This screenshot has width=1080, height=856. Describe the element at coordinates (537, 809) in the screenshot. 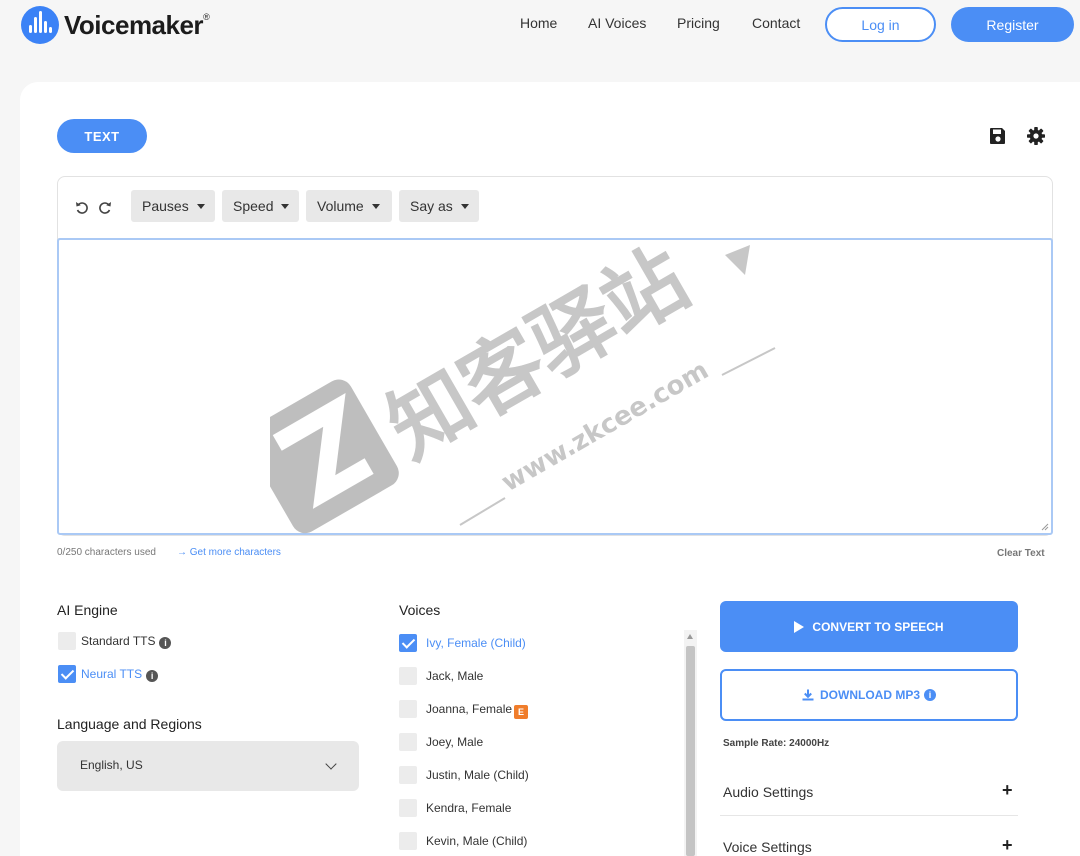

I see `voice-item: Kendra, Female` at that location.